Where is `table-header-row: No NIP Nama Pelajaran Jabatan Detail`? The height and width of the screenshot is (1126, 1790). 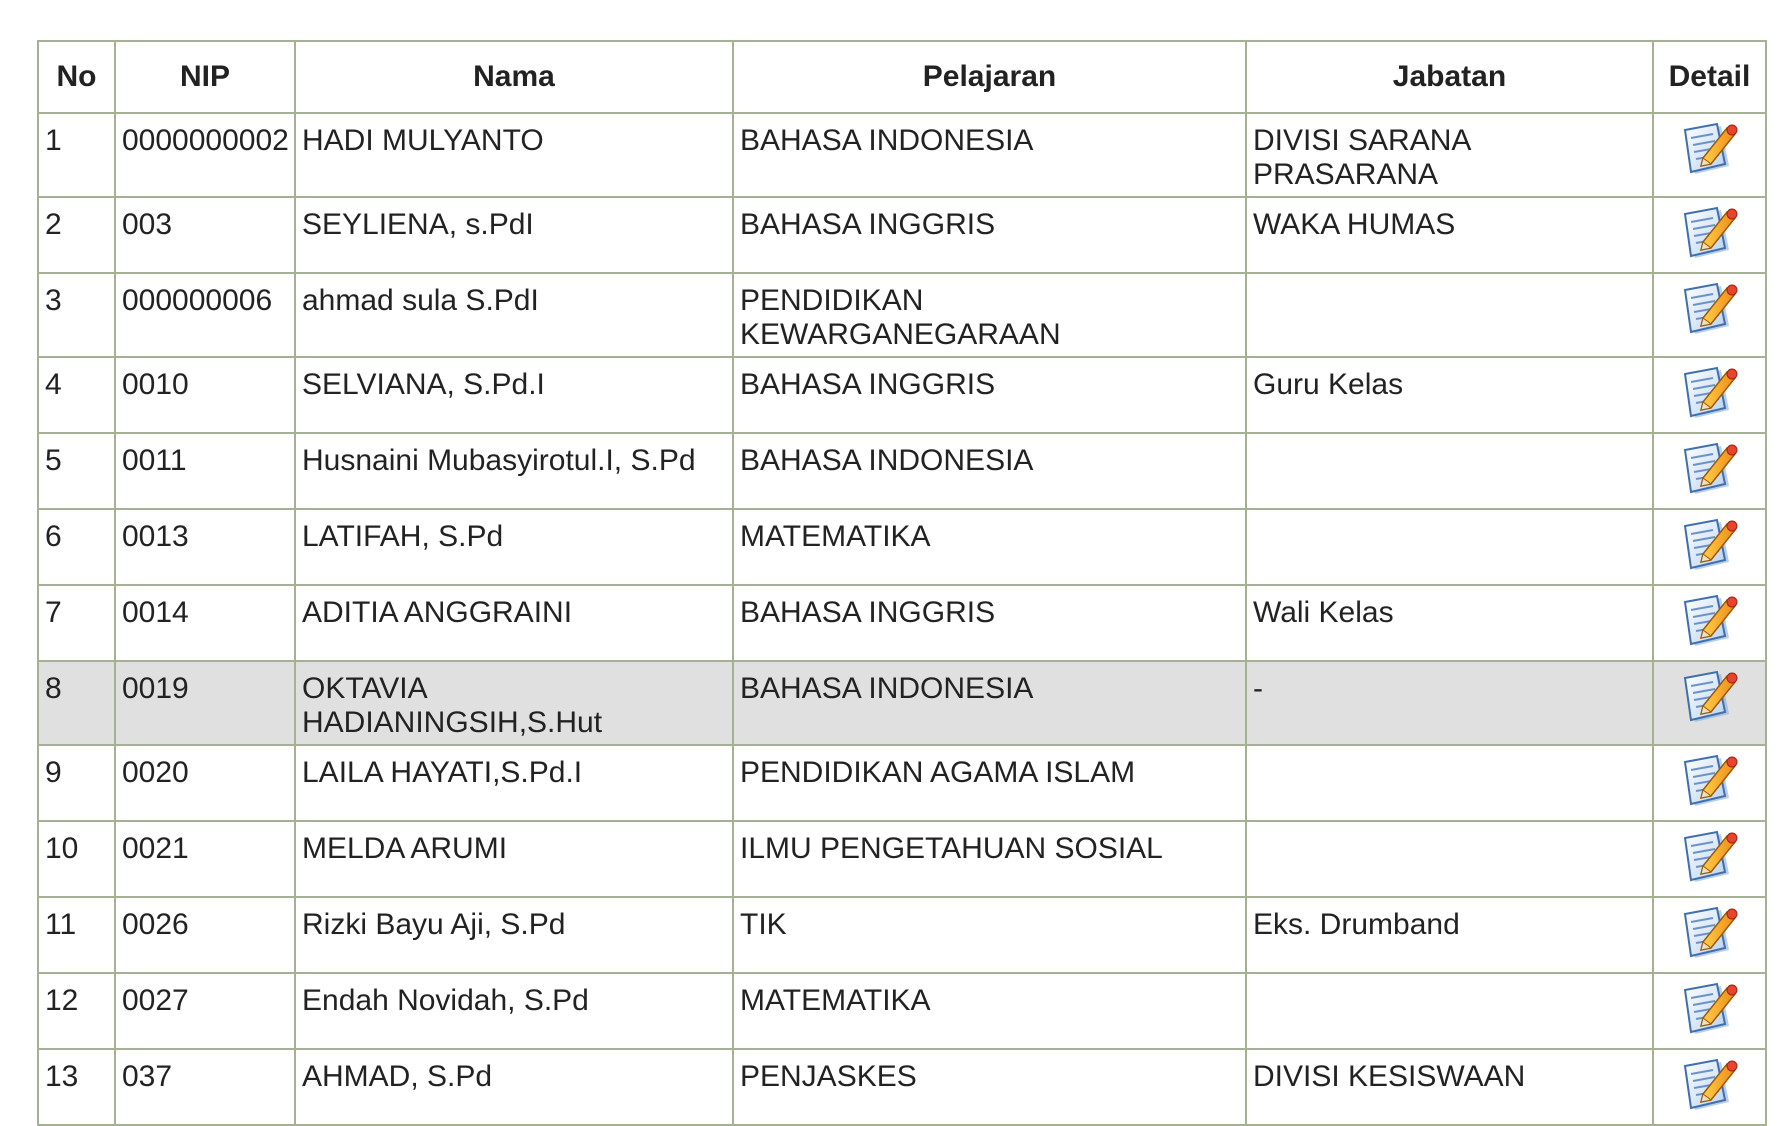
table-header-row: No NIP Nama Pelajaran Jabatan Detail is located at coordinates (902, 77).